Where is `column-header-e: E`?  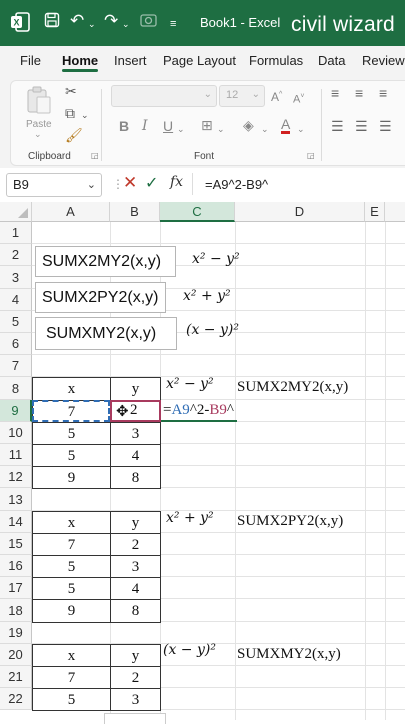
column-header-e: E is located at coordinates (375, 212).